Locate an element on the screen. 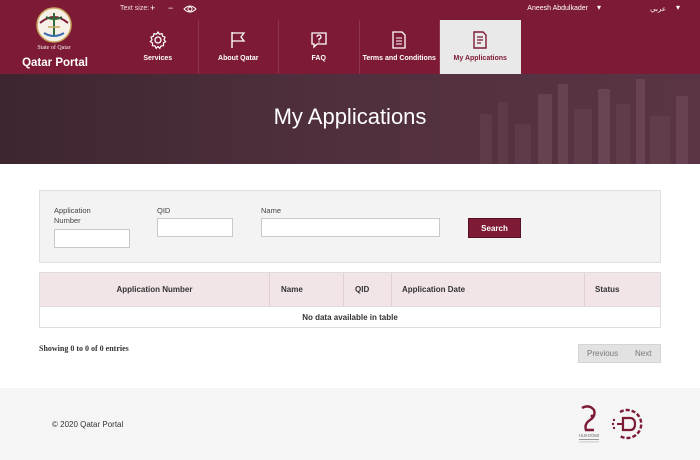  svg-text: HUKOOMI is located at coordinates (589, 435).